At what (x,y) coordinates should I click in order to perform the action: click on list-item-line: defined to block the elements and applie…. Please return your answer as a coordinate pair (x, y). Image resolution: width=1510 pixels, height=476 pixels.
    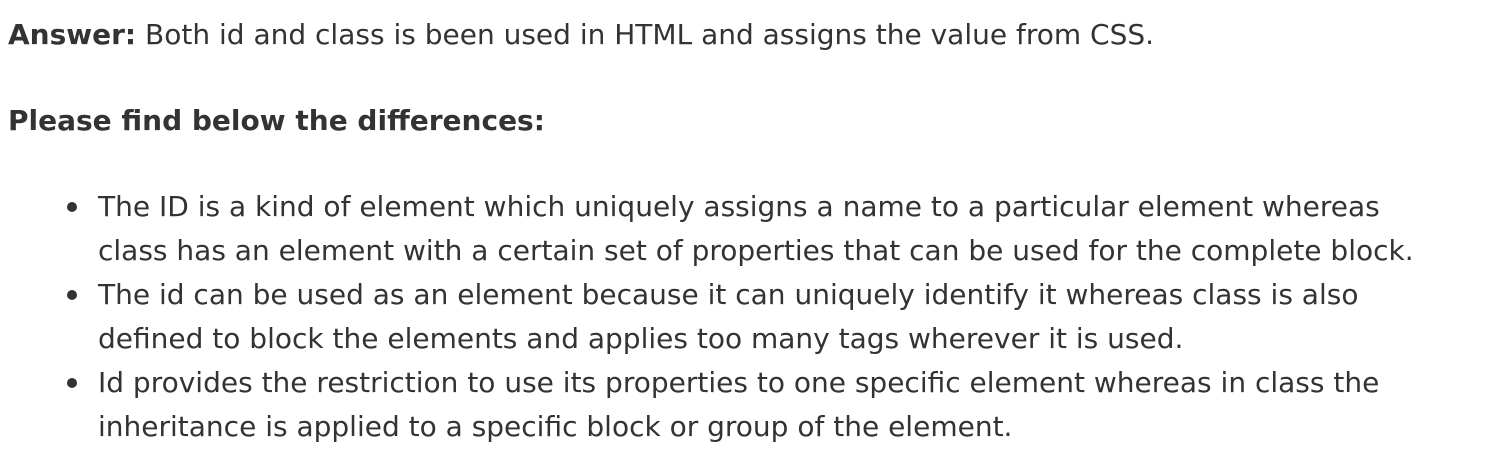
    Looking at the image, I should click on (641, 338).